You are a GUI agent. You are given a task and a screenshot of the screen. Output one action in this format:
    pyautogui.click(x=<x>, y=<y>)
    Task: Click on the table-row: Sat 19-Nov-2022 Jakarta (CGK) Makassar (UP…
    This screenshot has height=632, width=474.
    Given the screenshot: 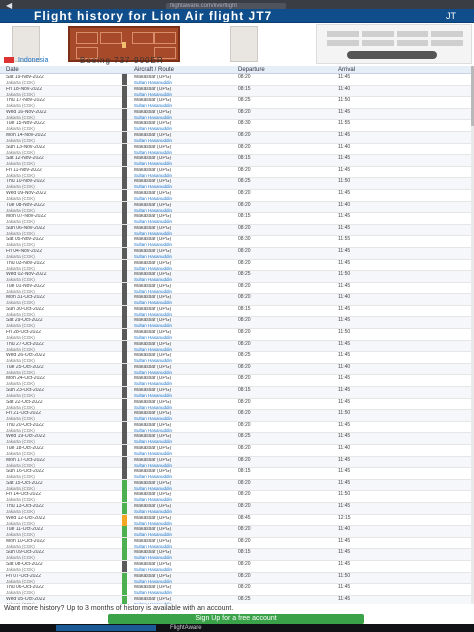 What is the action you would take?
    pyautogui.click(x=237, y=80)
    